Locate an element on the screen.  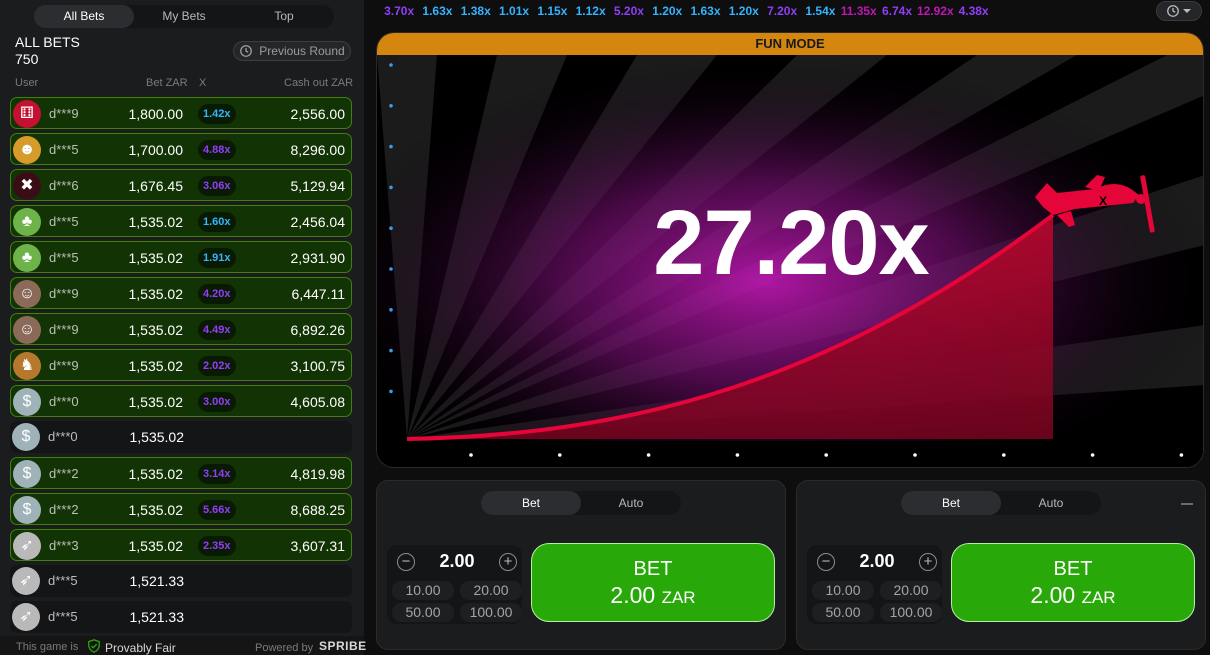
bet-amount: 1,700.00 is located at coordinates (156, 150).